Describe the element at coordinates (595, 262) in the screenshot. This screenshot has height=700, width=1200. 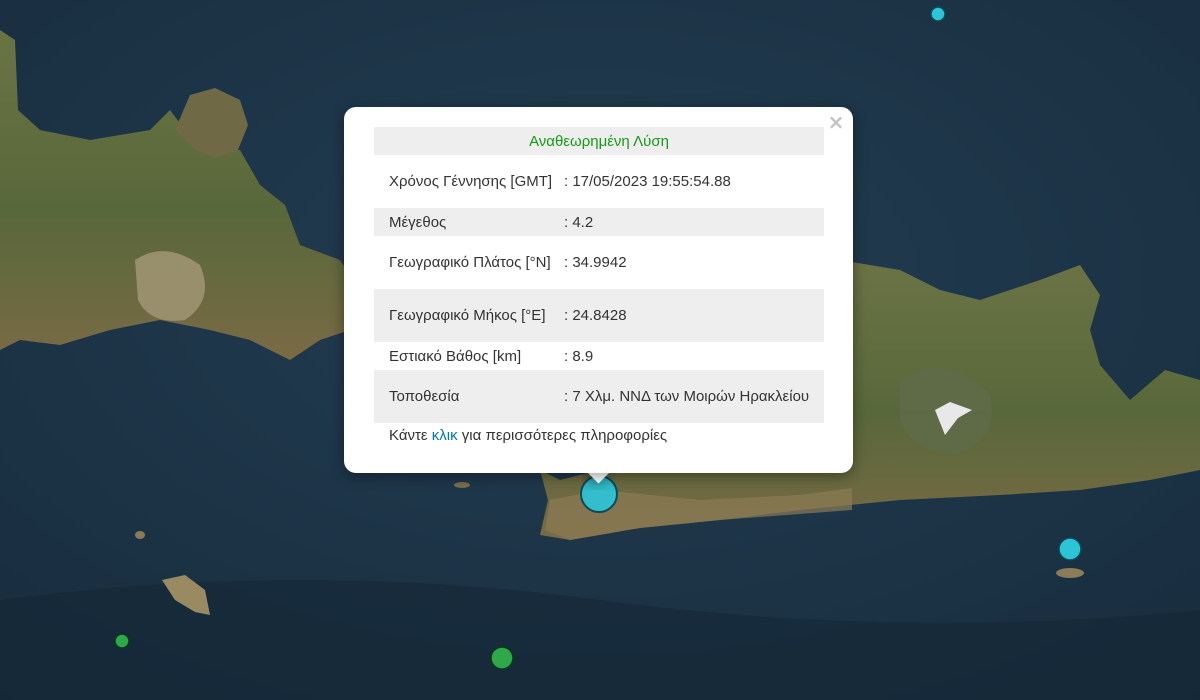
I see `latitude-value: : 34.9942` at that location.